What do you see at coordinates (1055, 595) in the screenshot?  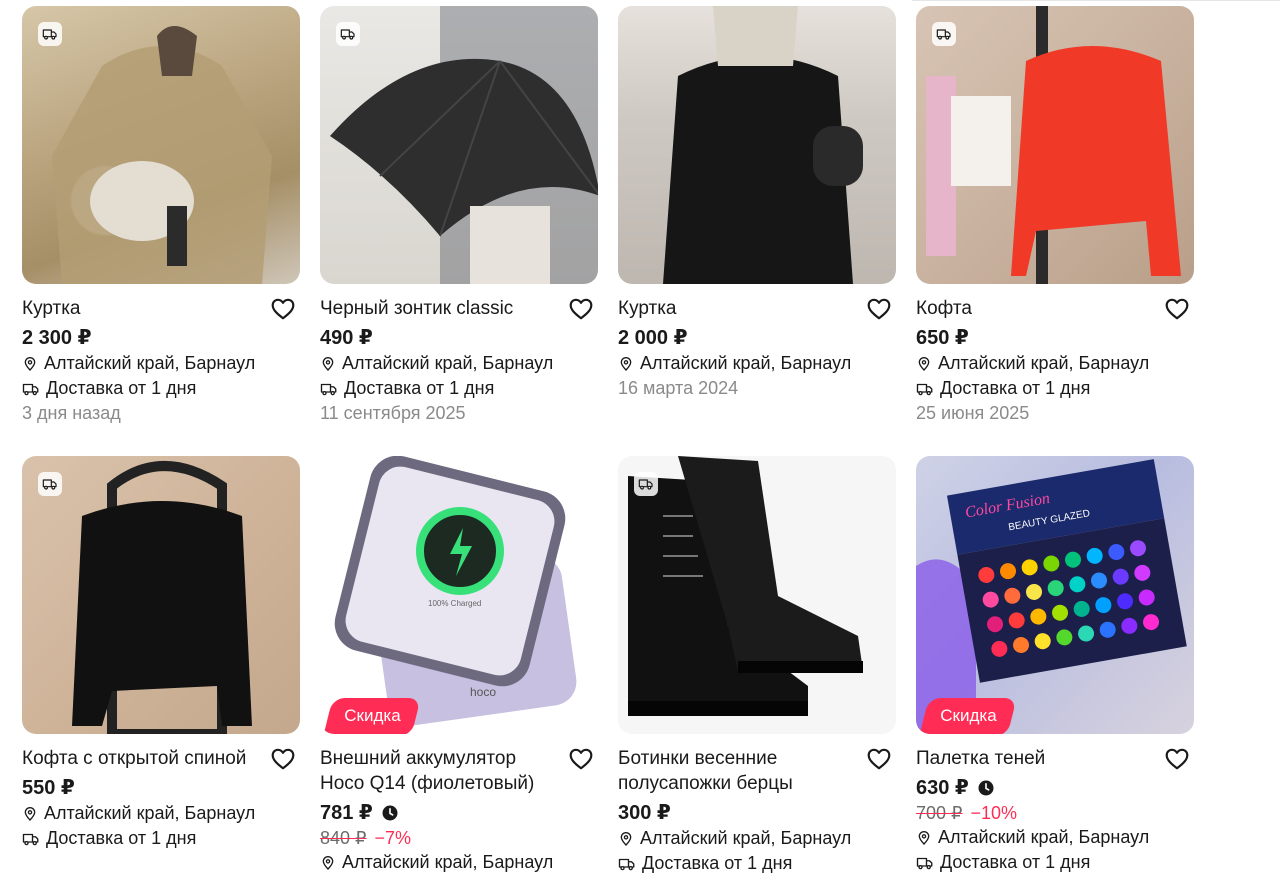 I see `product-image: Color Fusion BEAUTY GLAZED Скидка` at bounding box center [1055, 595].